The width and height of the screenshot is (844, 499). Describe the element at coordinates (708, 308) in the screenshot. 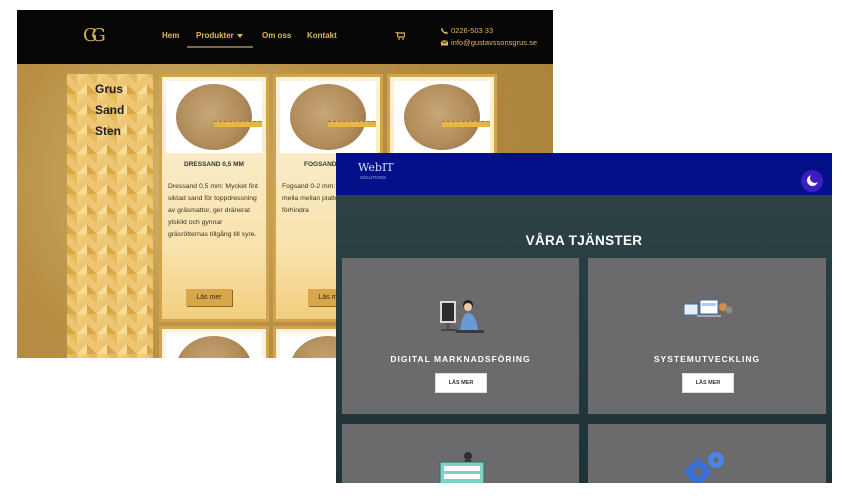

I see `devices-icon` at that location.